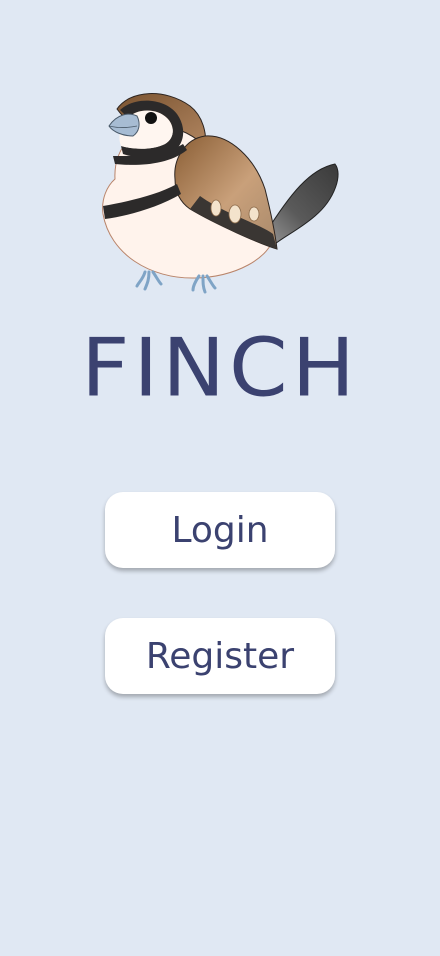 This screenshot has width=440, height=956. I want to click on finch-bird-icon, so click(220, 193).